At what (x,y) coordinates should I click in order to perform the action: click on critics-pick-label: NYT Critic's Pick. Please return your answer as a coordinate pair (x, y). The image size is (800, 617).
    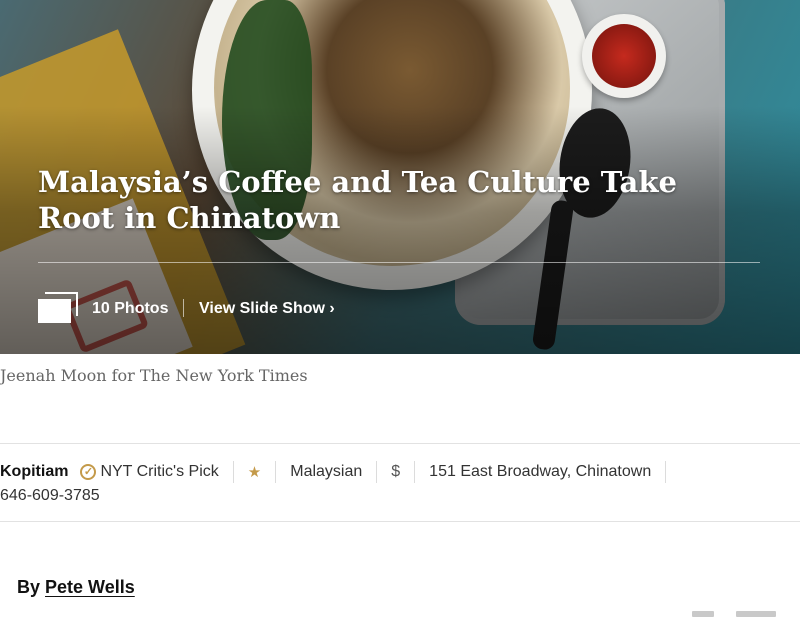
    Looking at the image, I should click on (159, 471).